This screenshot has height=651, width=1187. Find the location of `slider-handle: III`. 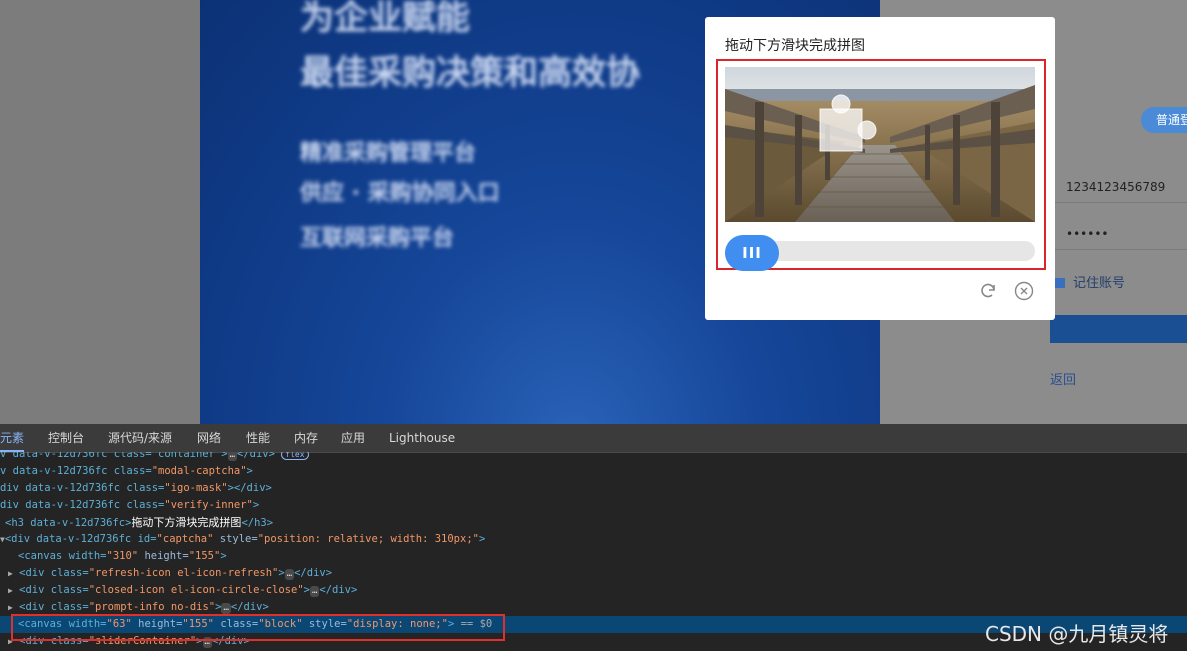

slider-handle: III is located at coordinates (752, 253).